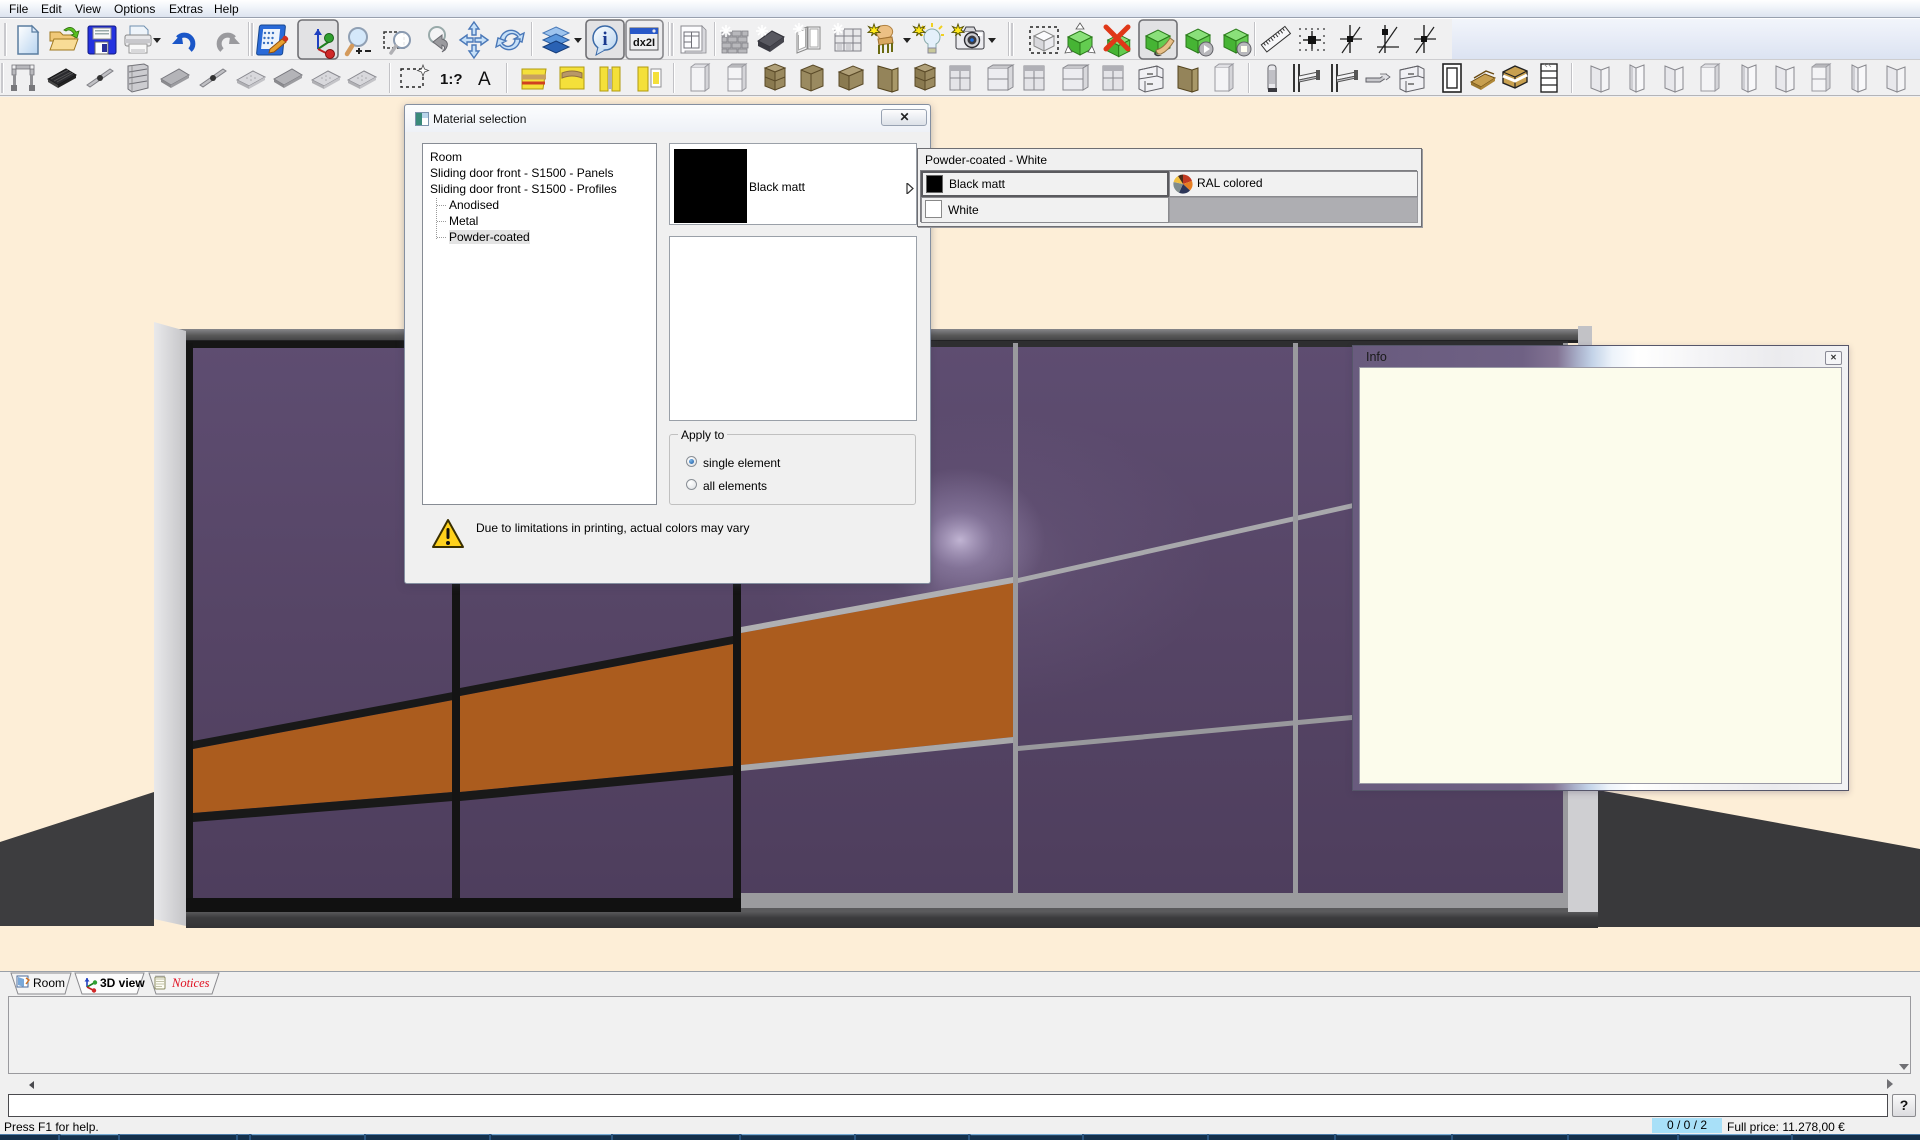 This screenshot has height=1140, width=1920. Describe the element at coordinates (451, 79) in the screenshot. I see `svg-text: 1:?` at that location.